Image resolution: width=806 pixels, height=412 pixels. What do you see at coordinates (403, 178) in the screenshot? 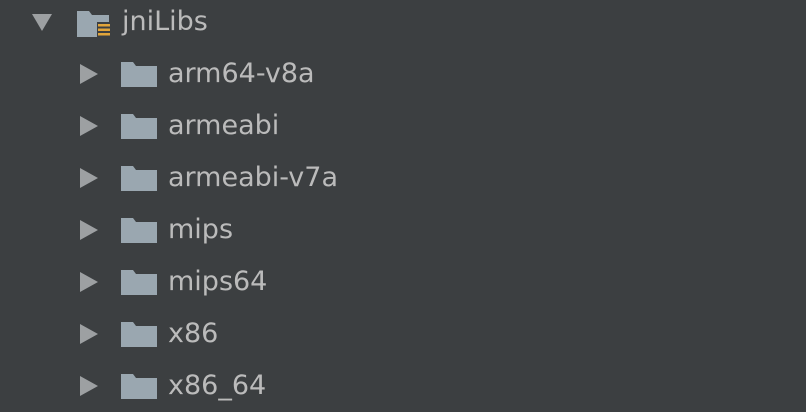
I see `tree-row-armeabi-v7a: armeabi-v7a` at bounding box center [403, 178].